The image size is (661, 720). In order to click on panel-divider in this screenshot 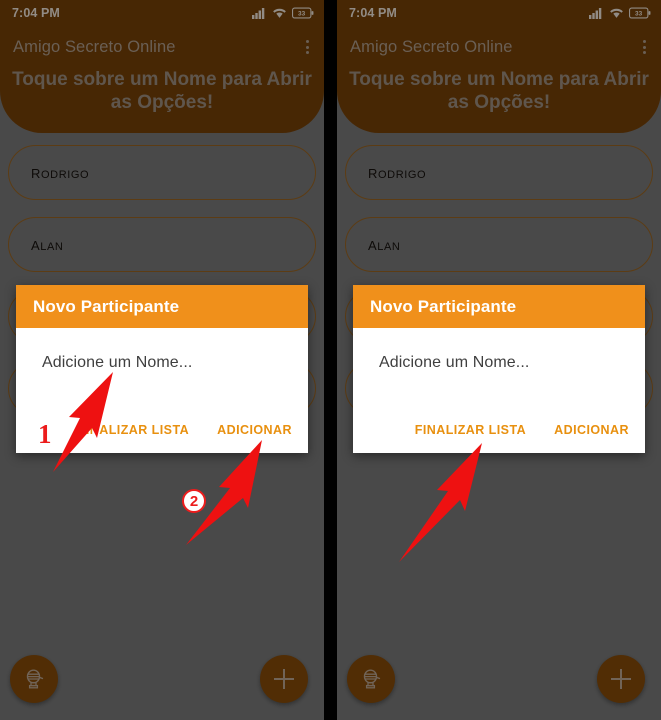, I will do `click(330, 360)`.